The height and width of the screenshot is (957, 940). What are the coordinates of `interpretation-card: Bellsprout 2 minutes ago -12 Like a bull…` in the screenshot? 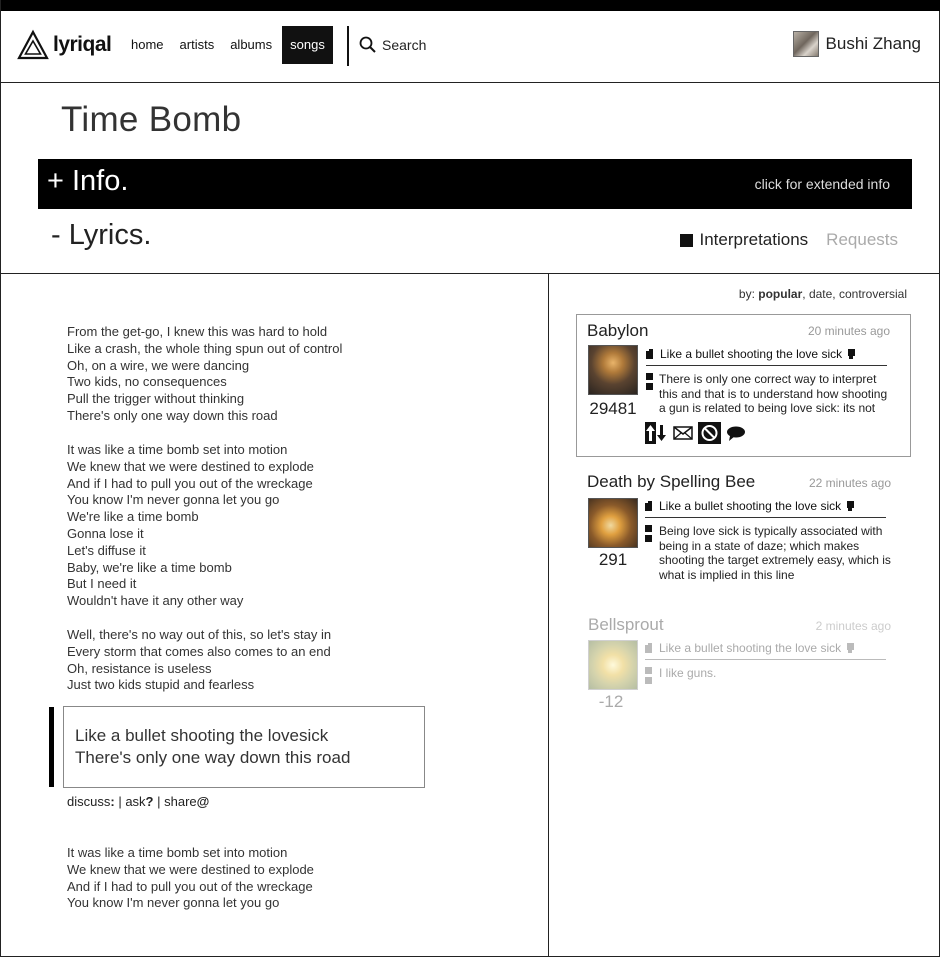 It's located at (743, 665).